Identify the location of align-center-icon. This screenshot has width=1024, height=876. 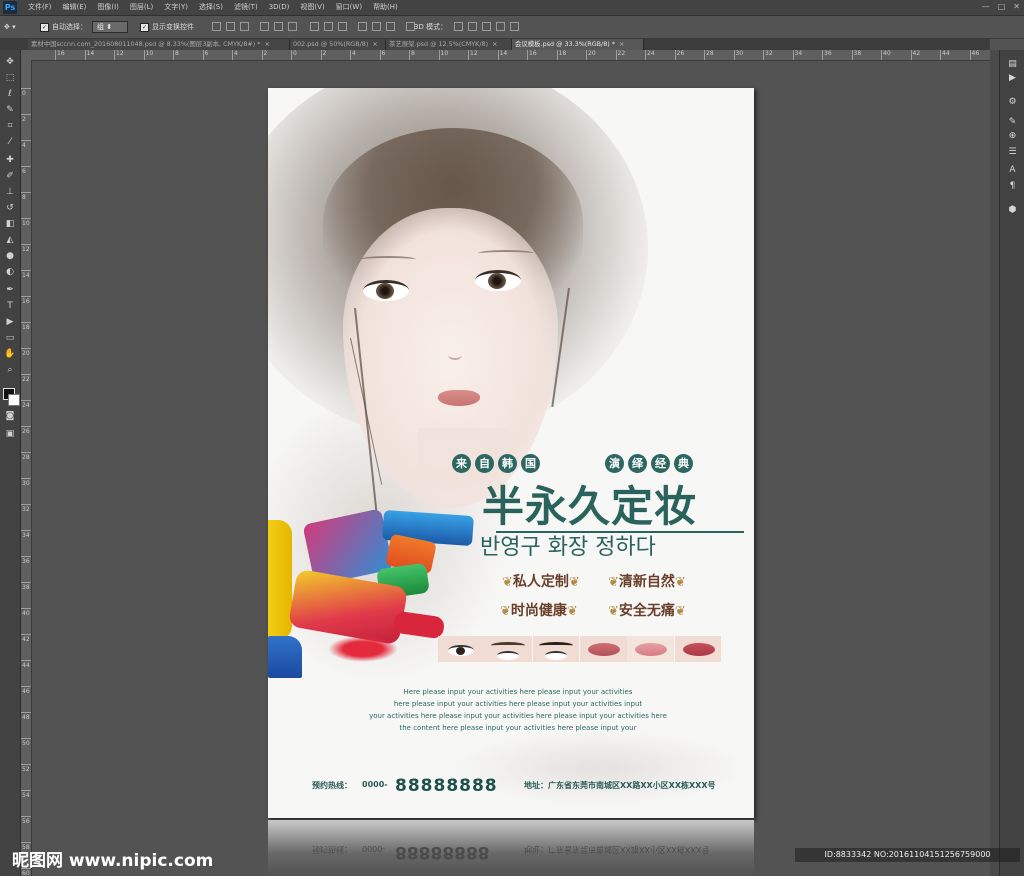
(278, 26).